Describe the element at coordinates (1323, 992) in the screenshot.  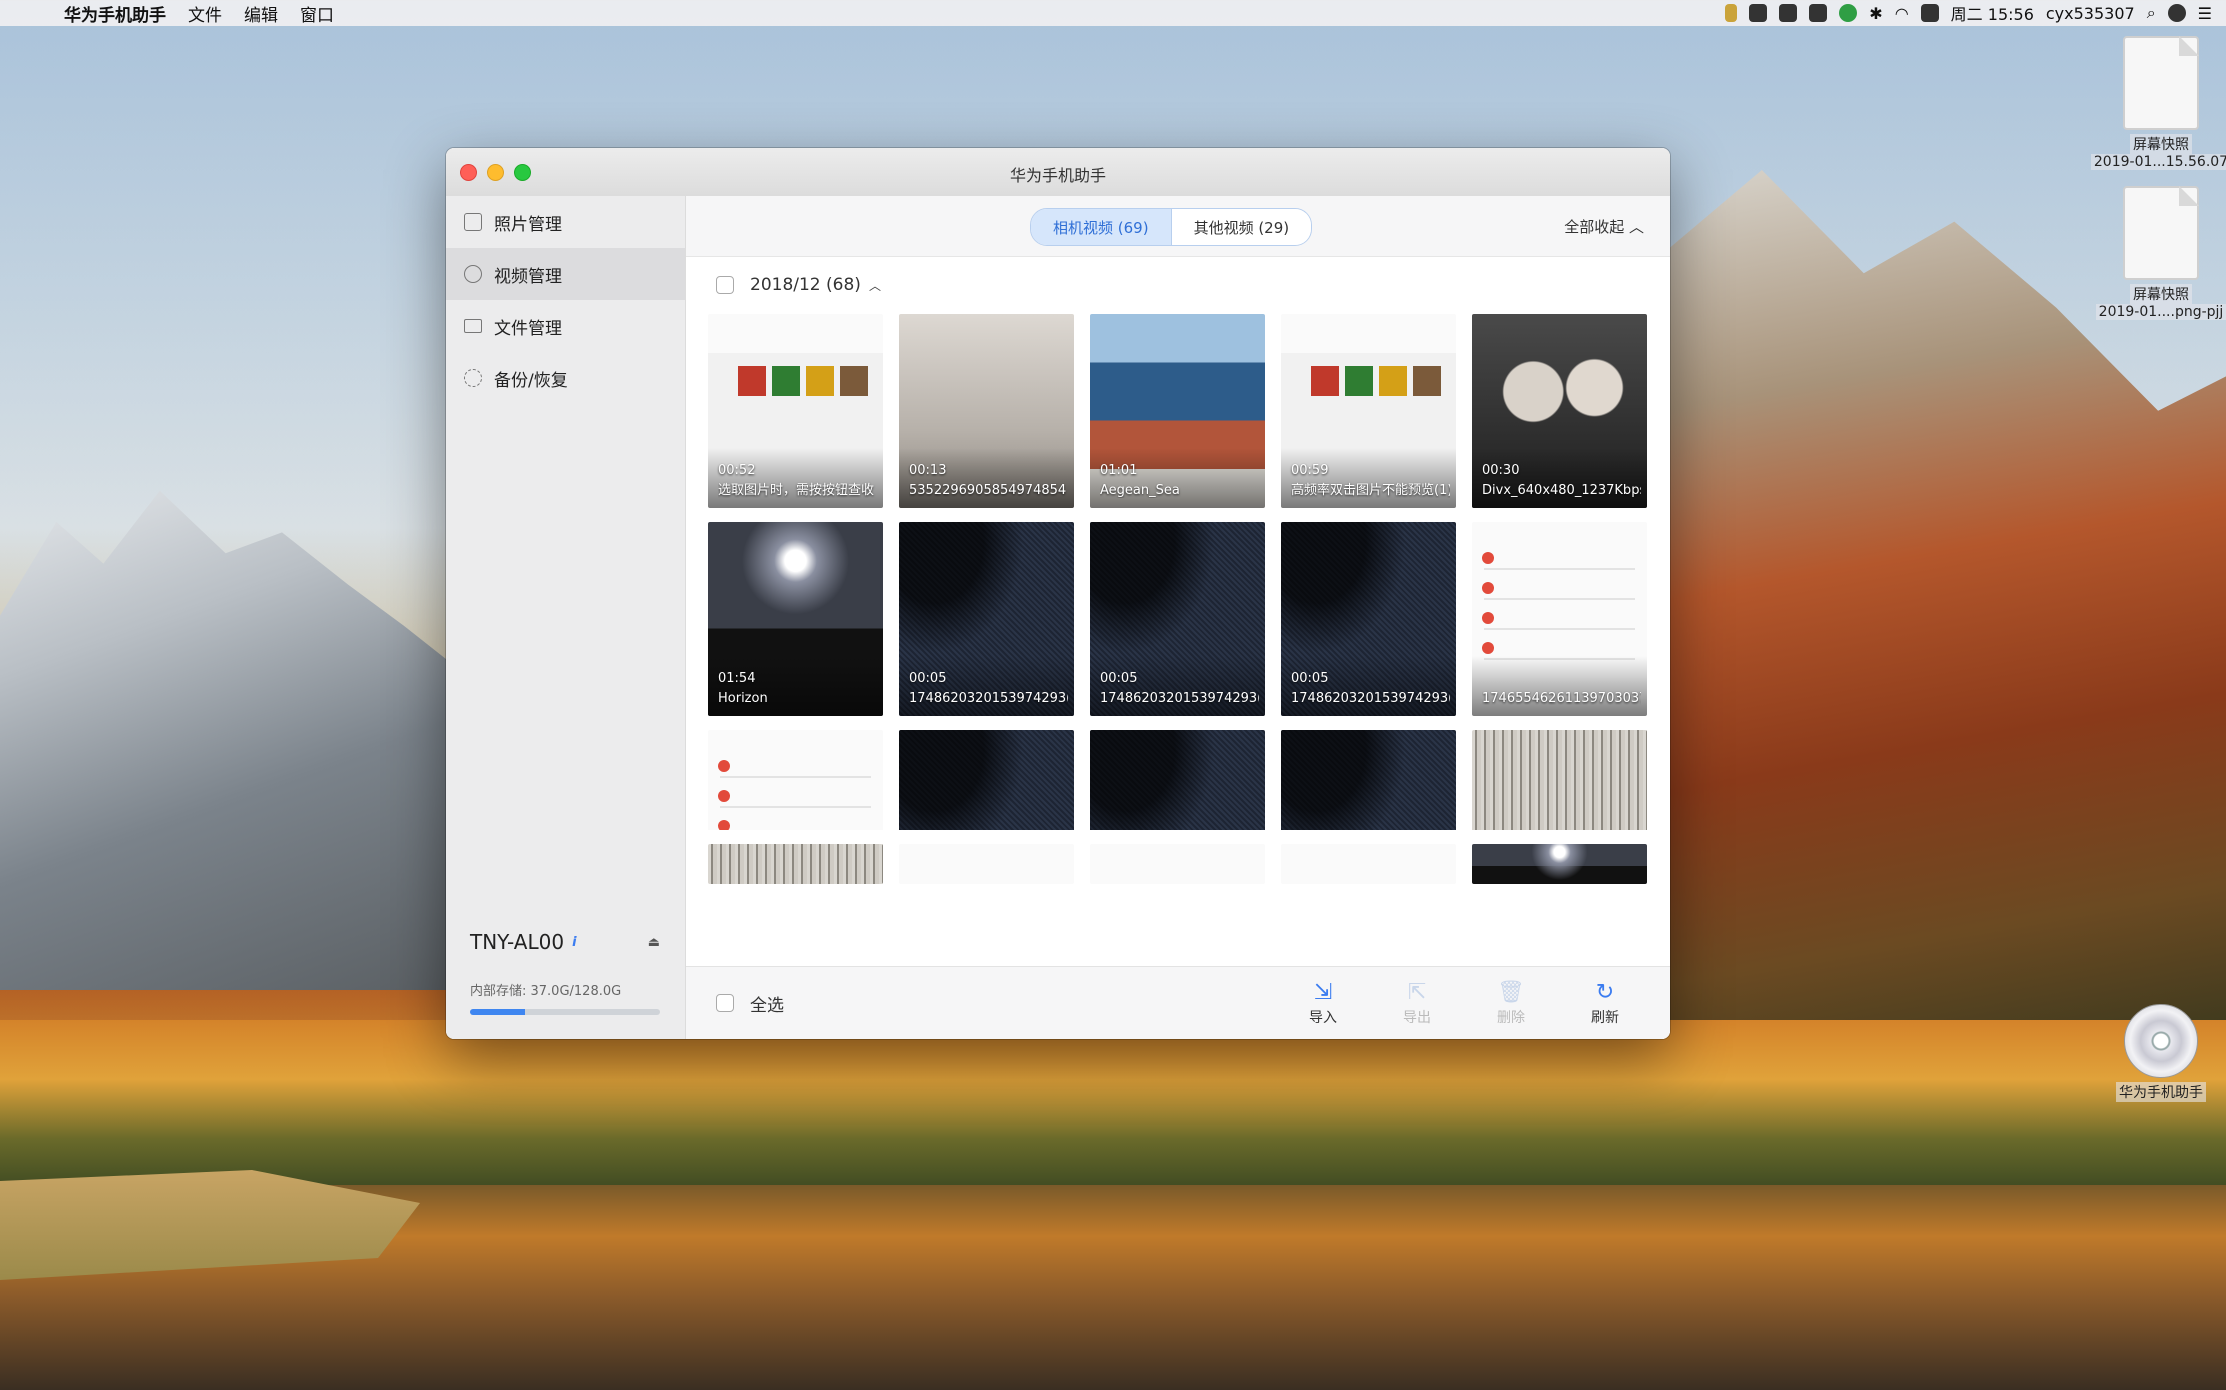
I see `import-icon: ⇲` at that location.